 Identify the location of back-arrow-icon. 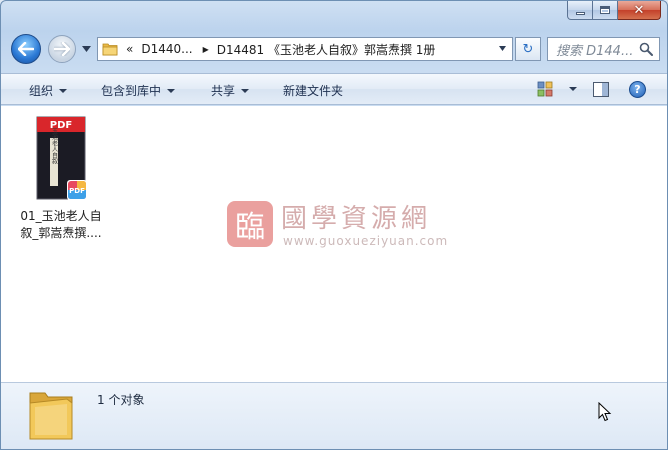
(26, 49).